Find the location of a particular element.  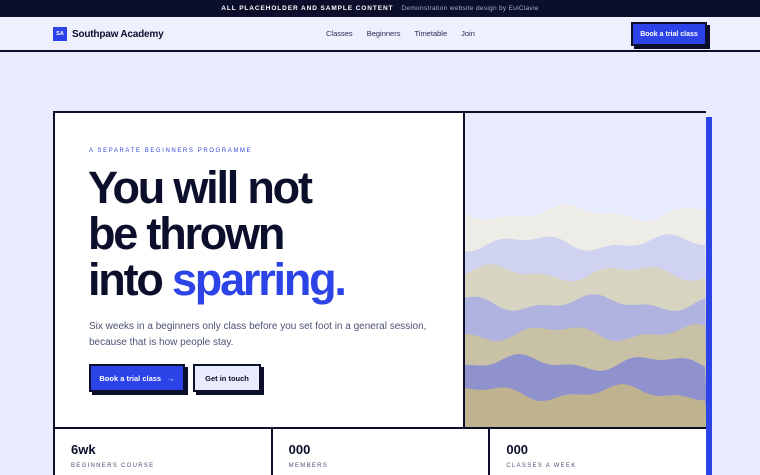

stat-label: MEMBERS is located at coordinates (308, 466).